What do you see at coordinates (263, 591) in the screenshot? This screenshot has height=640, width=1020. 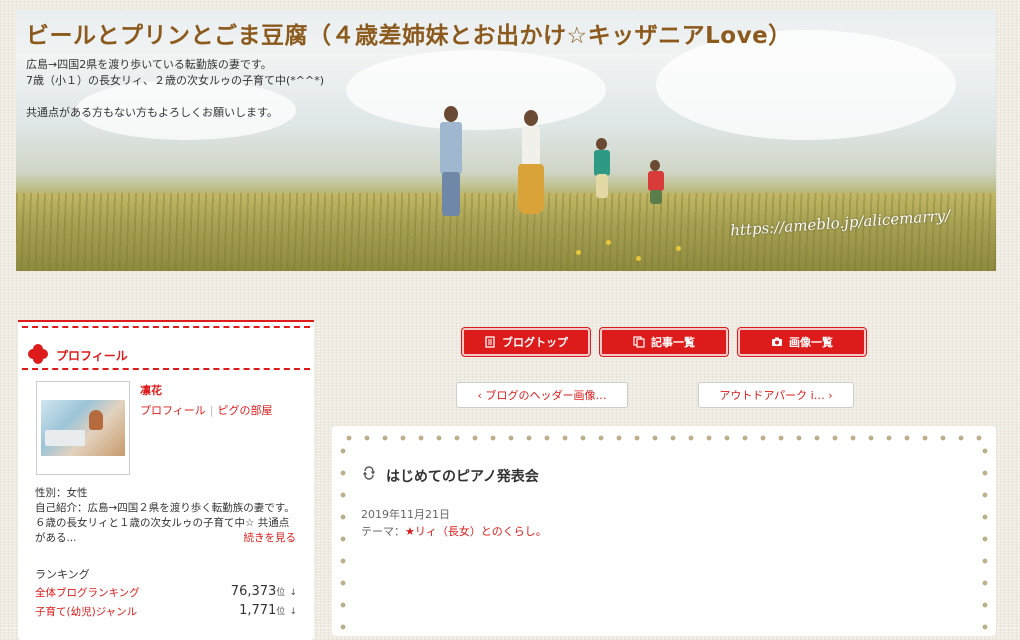 I see `ranking-value: 76,373位 ↓` at bounding box center [263, 591].